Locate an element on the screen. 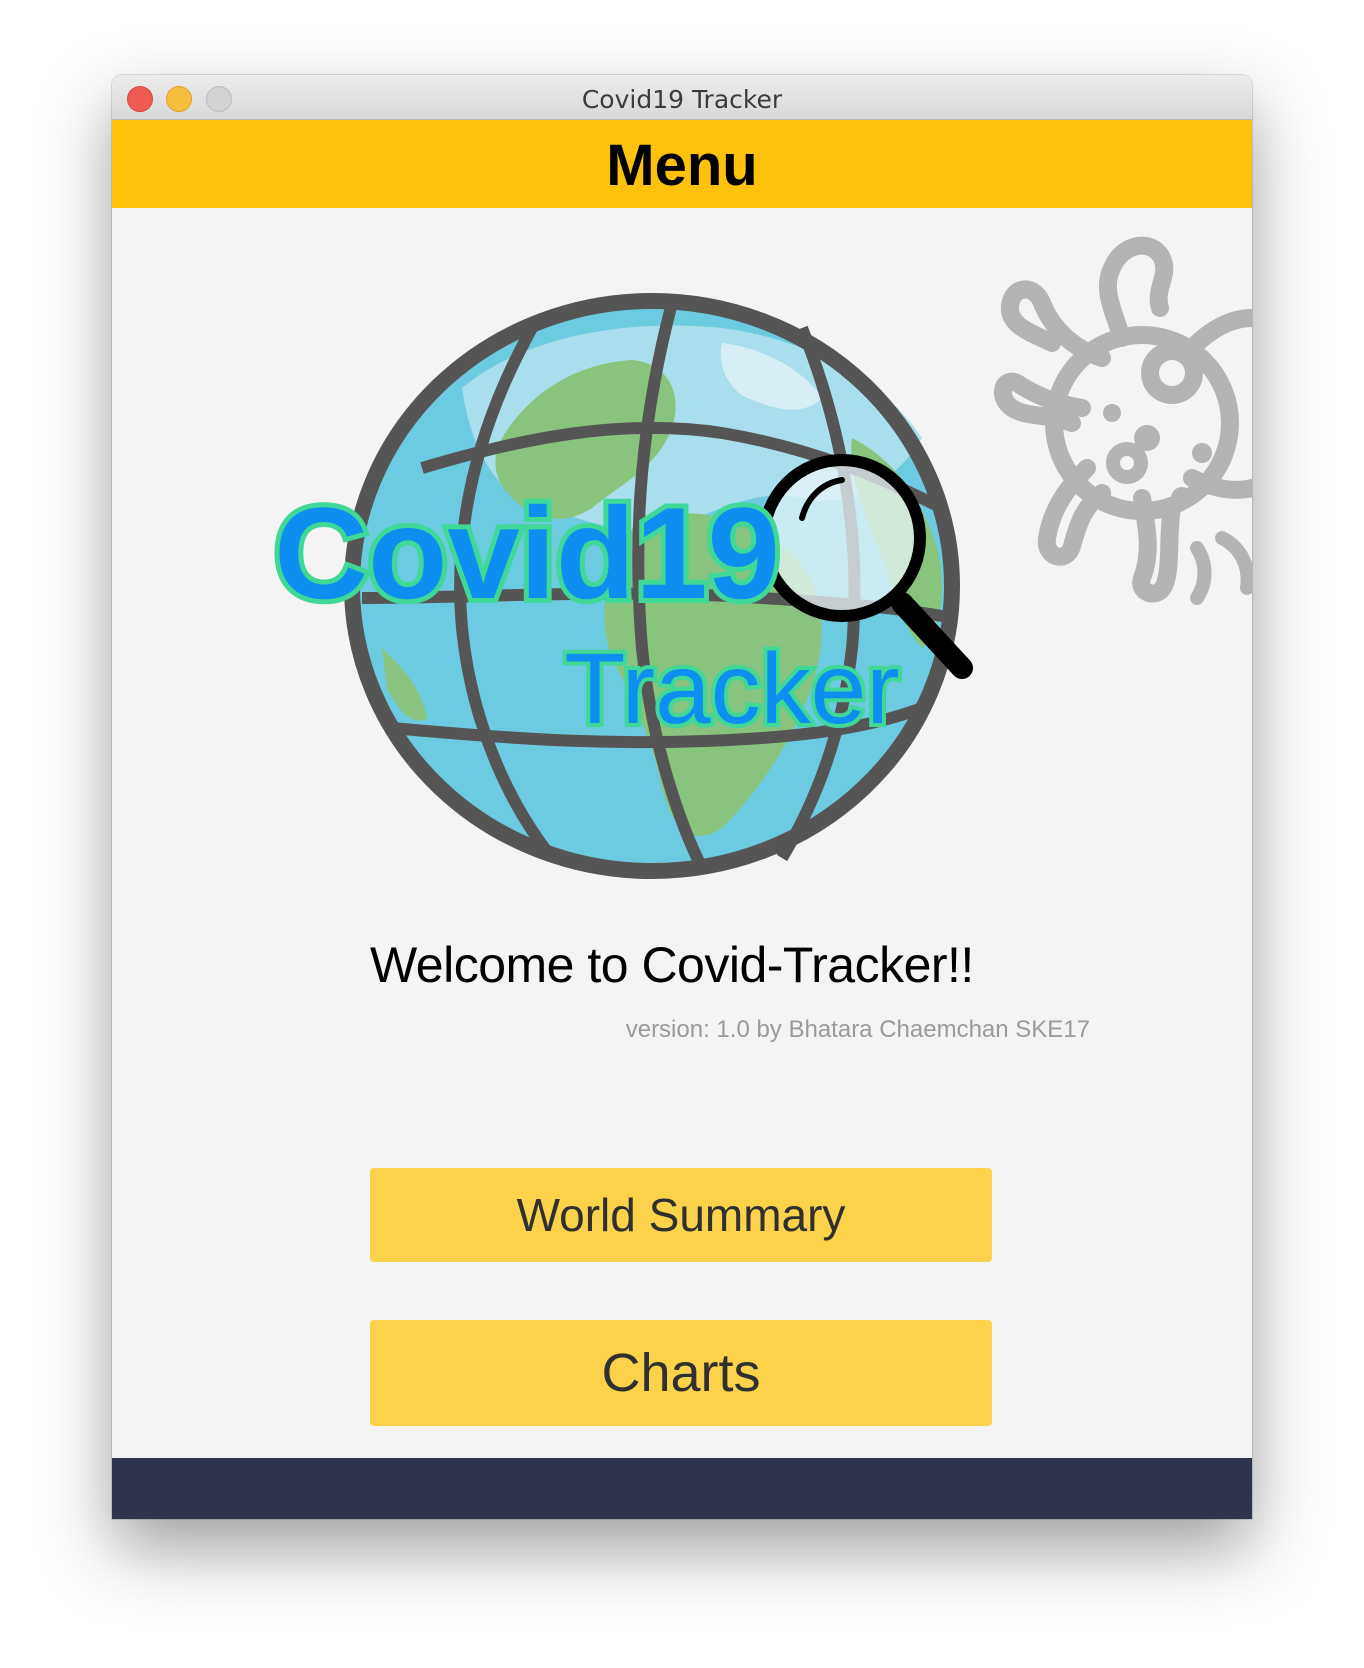 Image resolution: width=1364 pixels, height=1668 pixels. world-summary-button: World Summary is located at coordinates (681, 1215).